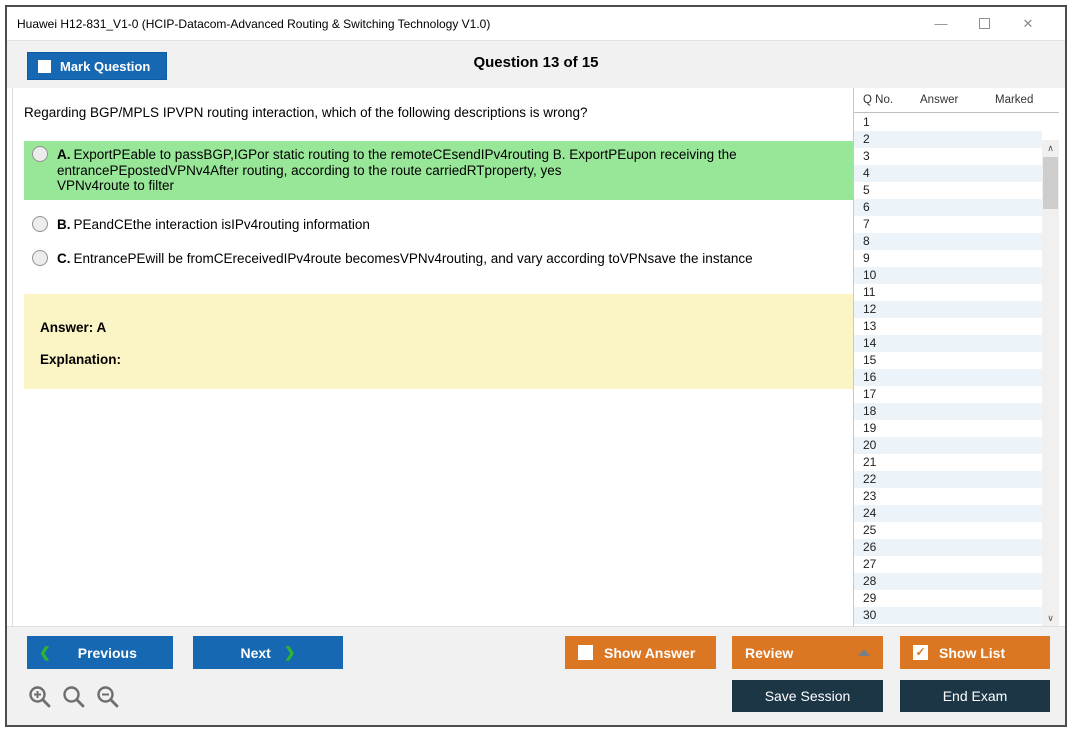 This screenshot has height=735, width=1075. I want to click on maximize-icon, so click(984, 23).